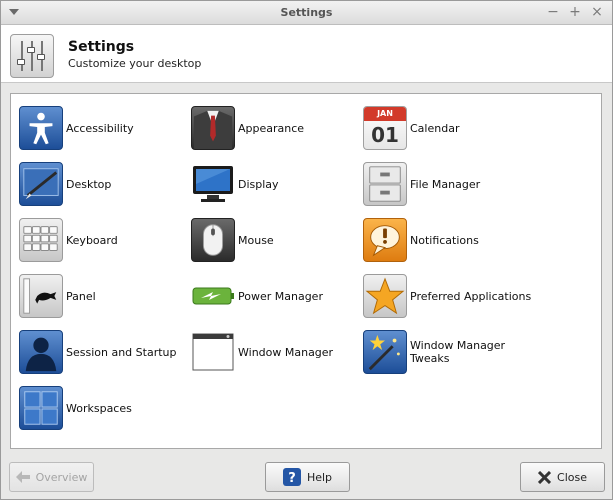 This screenshot has height=500, width=613. Describe the element at coordinates (32, 56) in the screenshot. I see `settings-sliders-icon` at that location.